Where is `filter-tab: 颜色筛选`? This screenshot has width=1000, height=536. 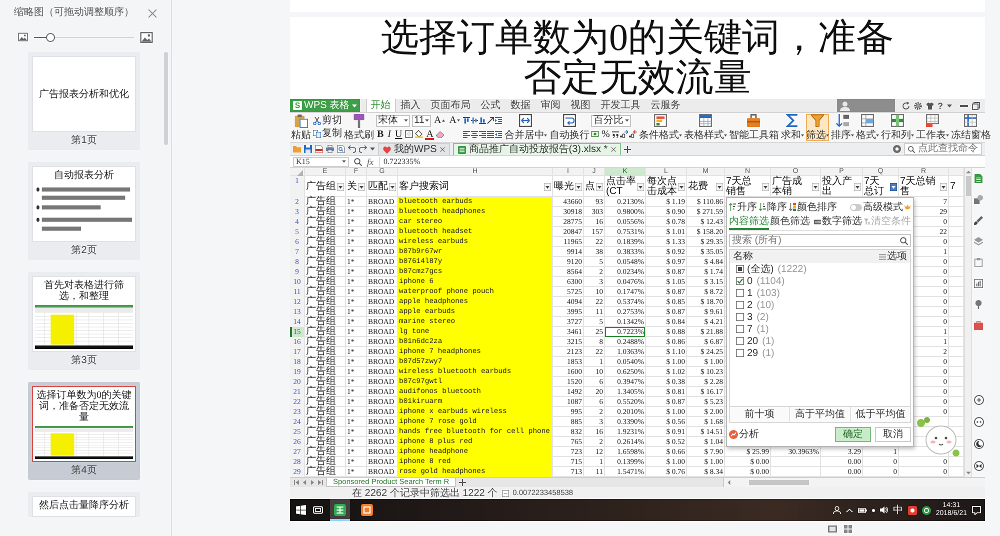
filter-tab: 颜色筛选 is located at coordinates (790, 223).